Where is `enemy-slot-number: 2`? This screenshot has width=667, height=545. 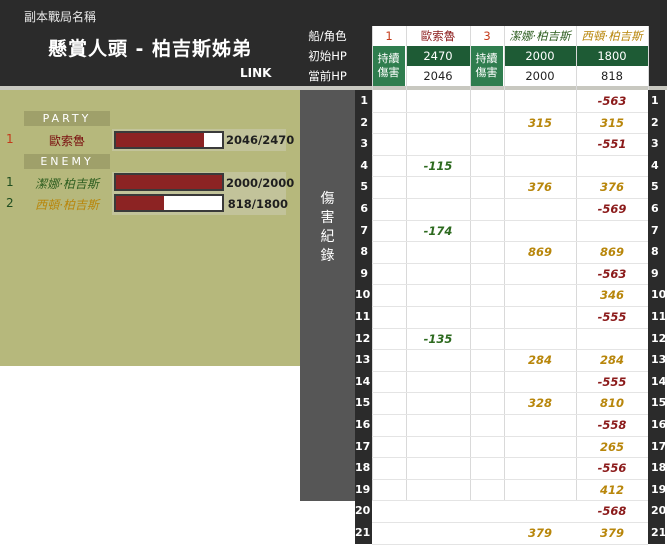 enemy-slot-number: 2 is located at coordinates (10, 203).